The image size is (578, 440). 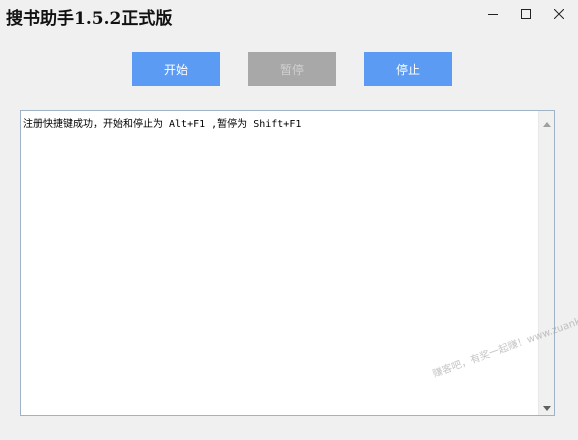 I want to click on close-icon, so click(x=559, y=14).